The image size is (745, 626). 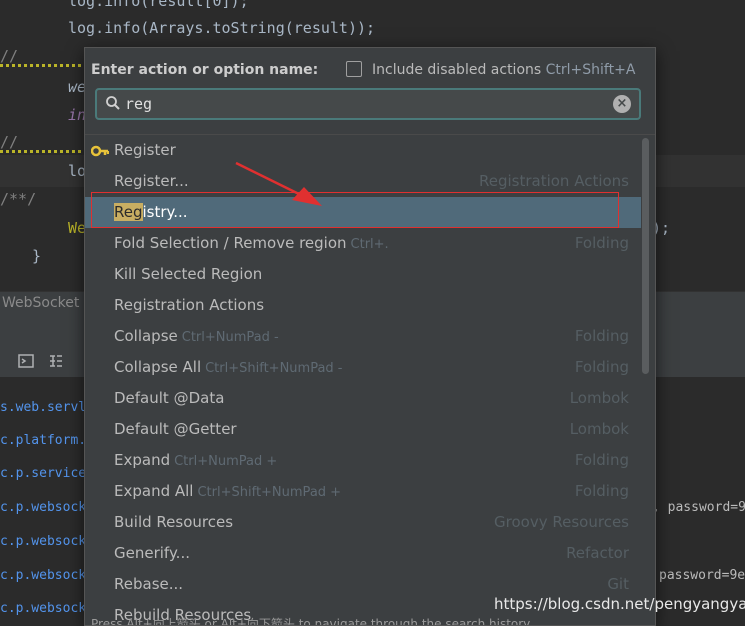 What do you see at coordinates (618, 584) in the screenshot?
I see `item-group: Git` at bounding box center [618, 584].